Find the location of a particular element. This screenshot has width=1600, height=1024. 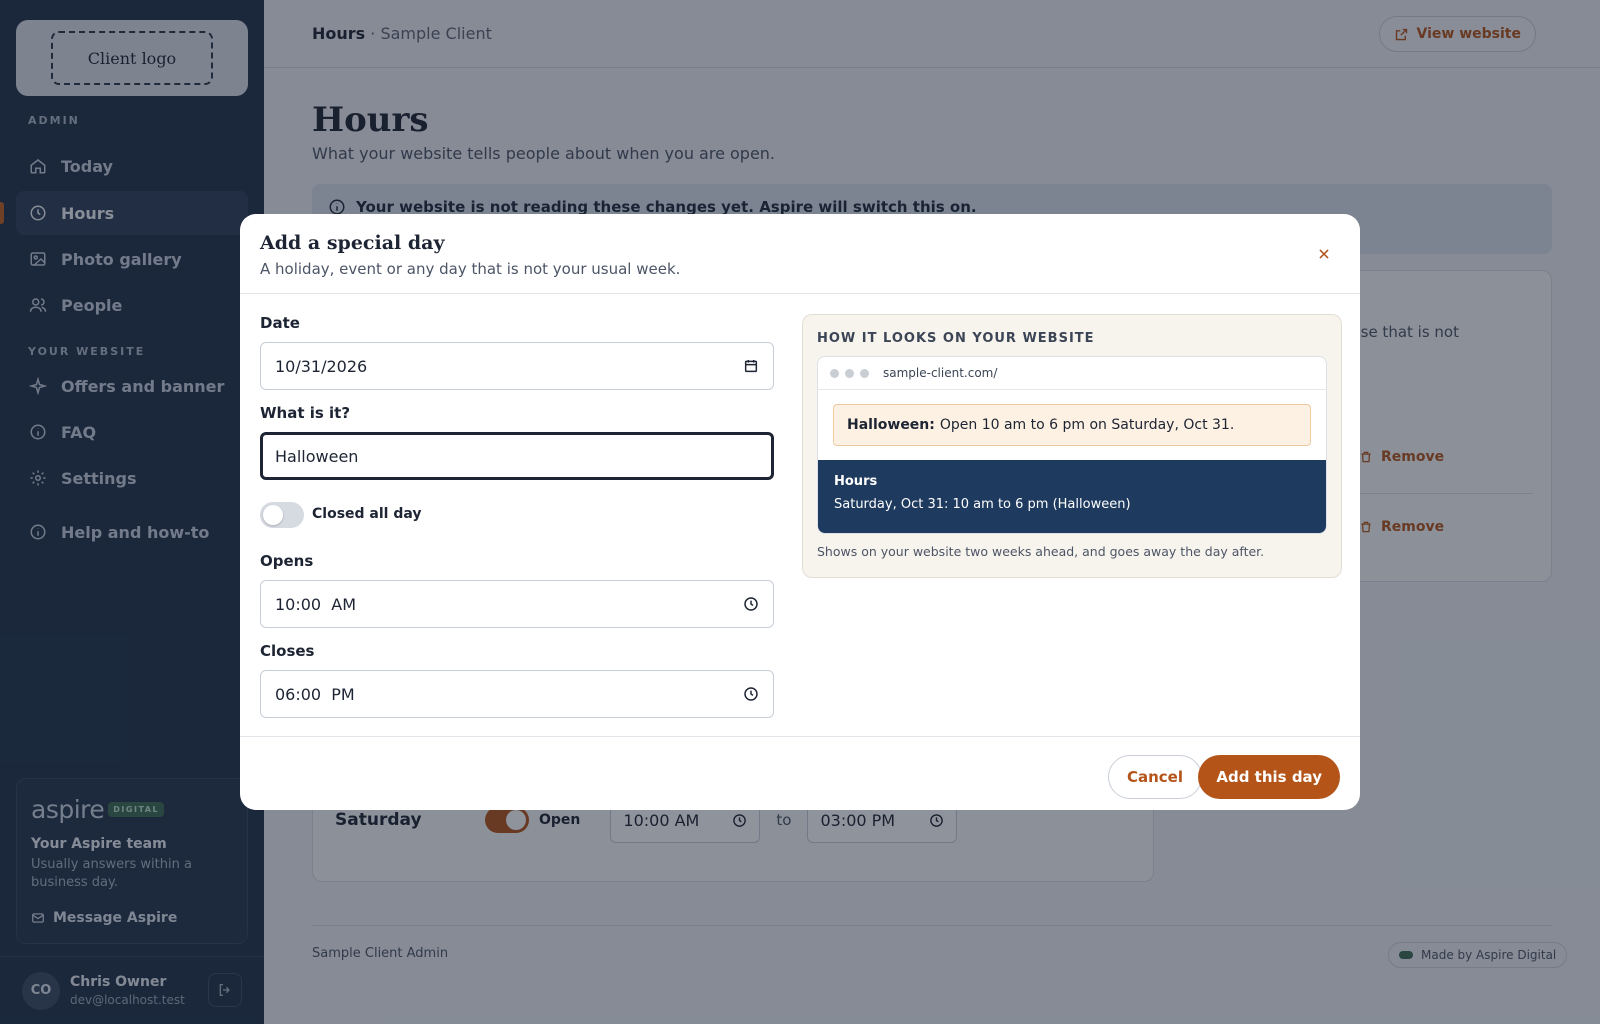

preview-heading: HOW IT LOOKS ON YOUR WEBSITE is located at coordinates (956, 338).